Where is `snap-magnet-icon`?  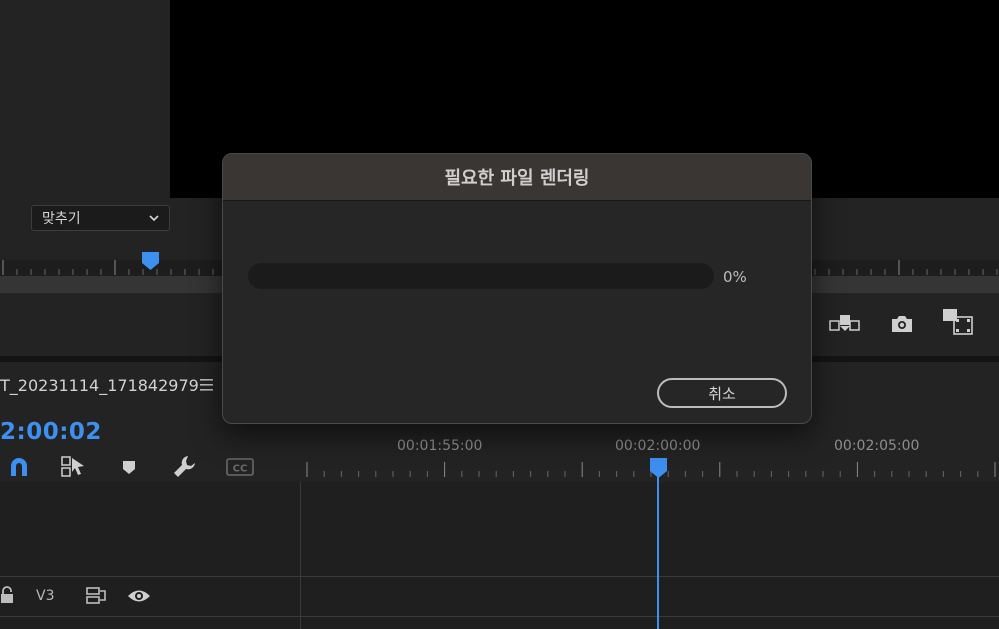 snap-magnet-icon is located at coordinates (19, 467).